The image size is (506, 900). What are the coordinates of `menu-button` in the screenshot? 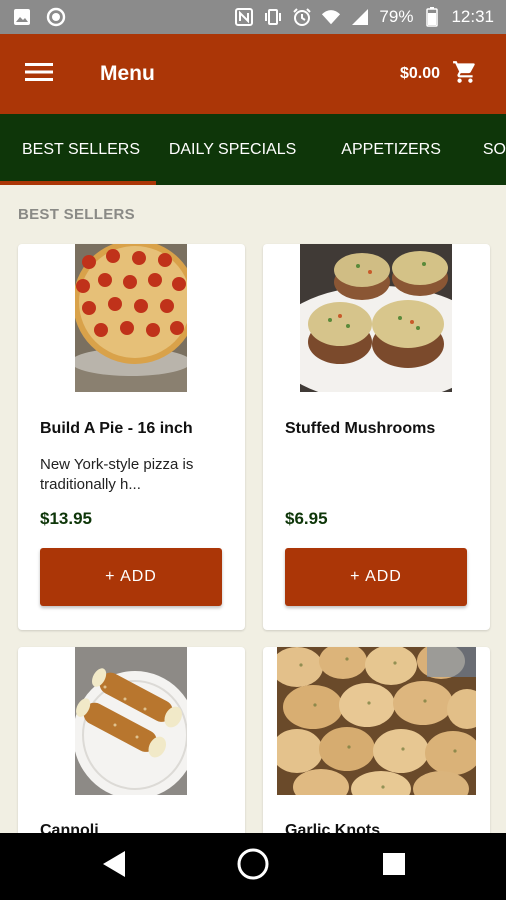 It's located at (41, 74).